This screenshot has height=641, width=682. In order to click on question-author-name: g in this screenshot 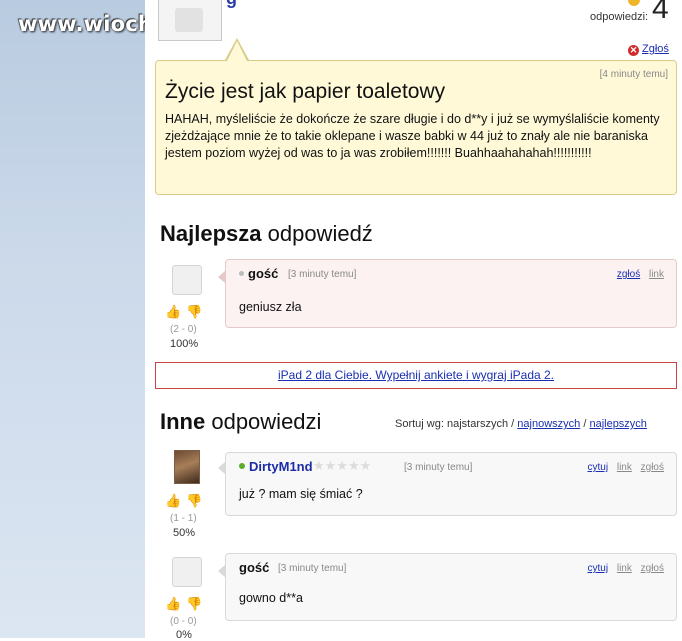, I will do `click(231, 4)`.